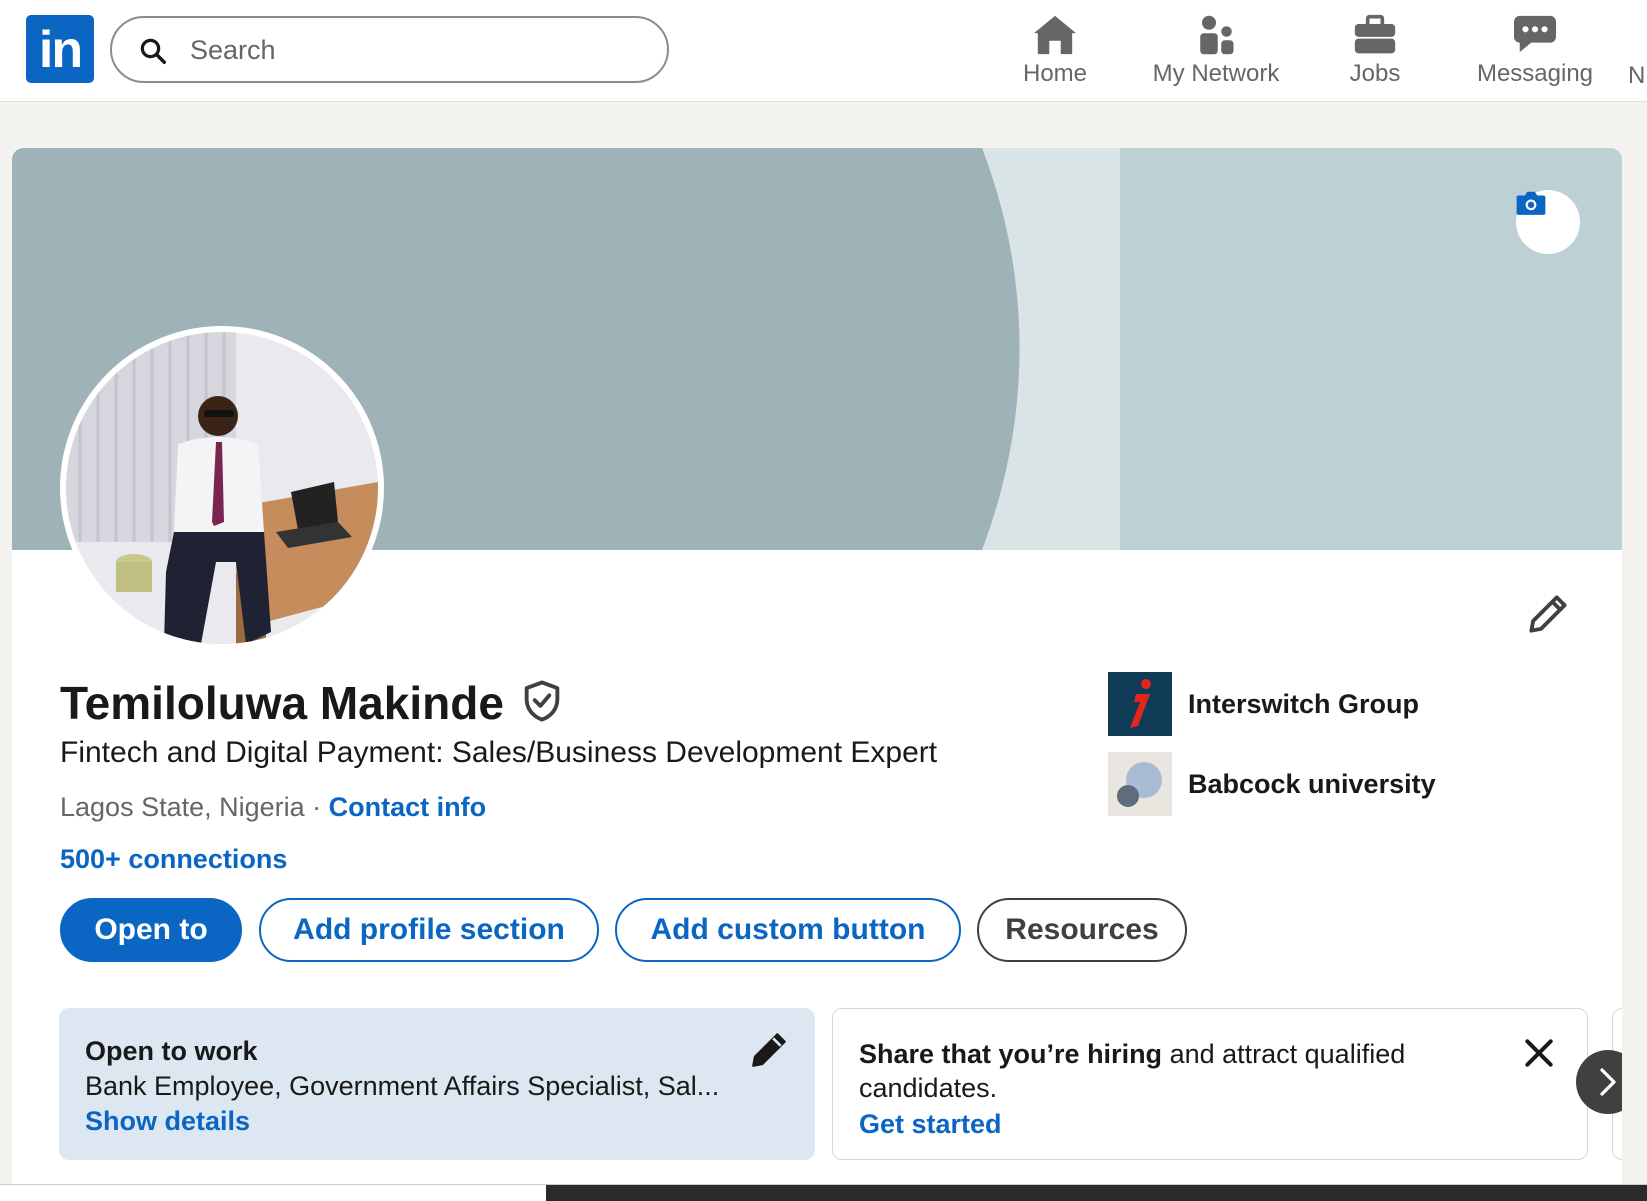 This screenshot has width=1647, height=1201. I want to click on nav-jobs: Jobs, so click(1375, 51).